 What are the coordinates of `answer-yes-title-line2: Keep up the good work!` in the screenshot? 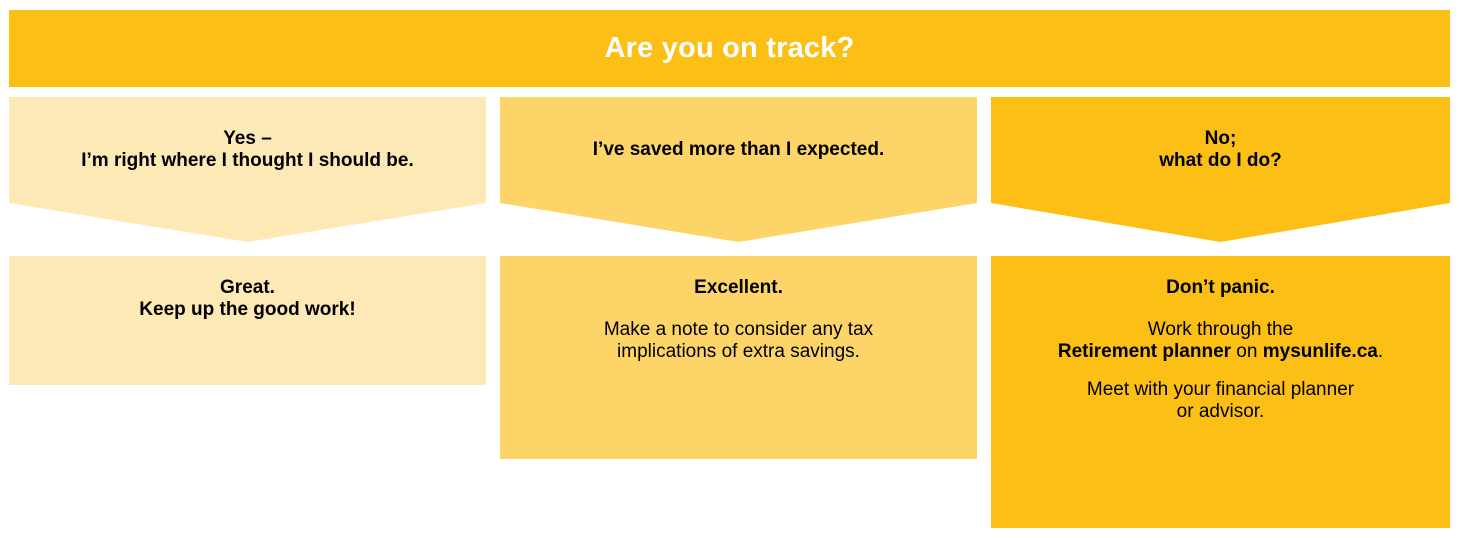 It's located at (247, 309).